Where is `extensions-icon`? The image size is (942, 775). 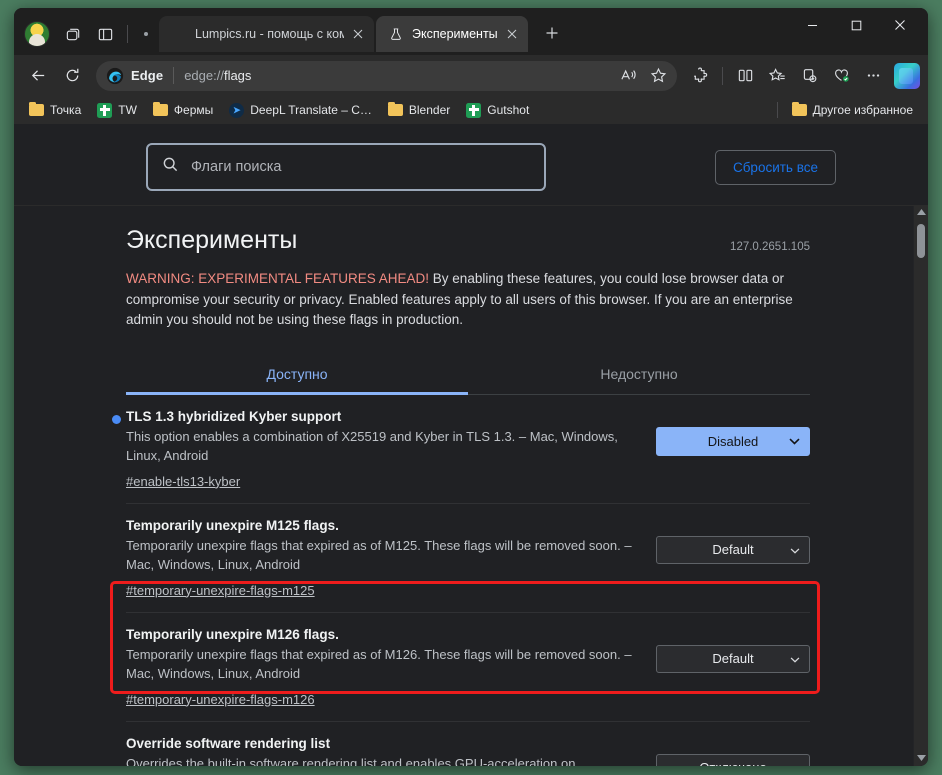 extensions-icon is located at coordinates (700, 76).